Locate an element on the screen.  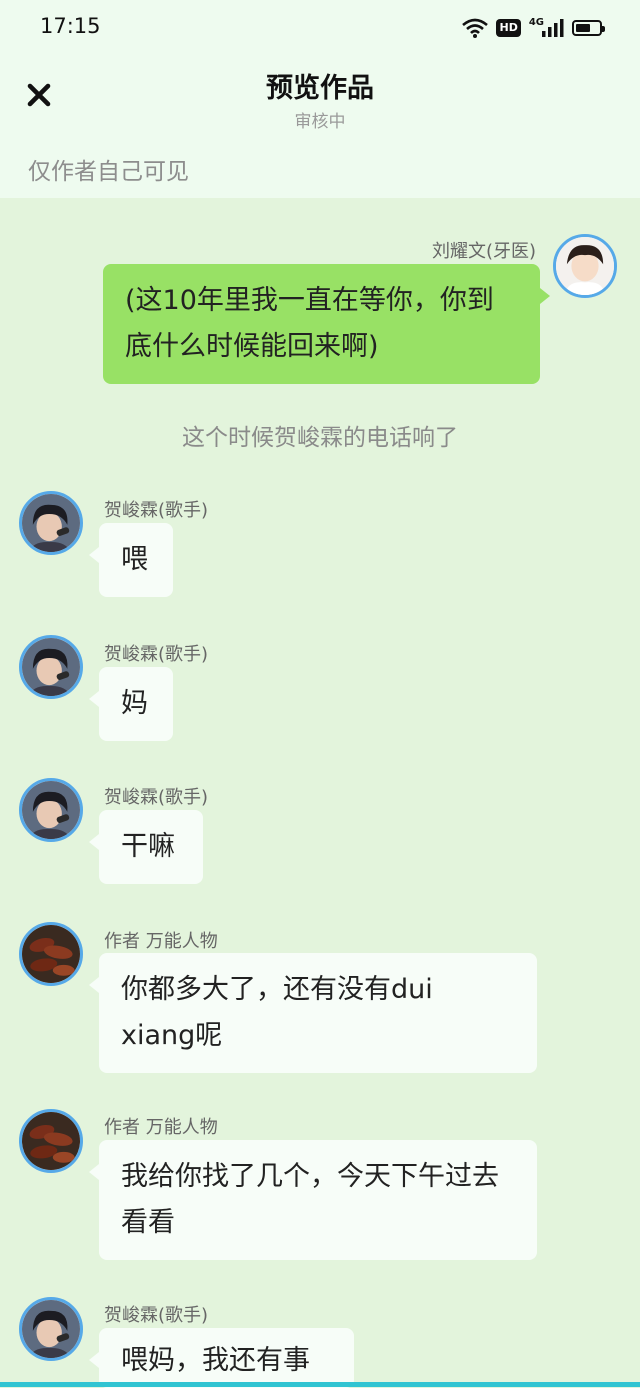
message-bubble: 我给你找了几个，今天下午过去看看 is located at coordinates (313, 1200).